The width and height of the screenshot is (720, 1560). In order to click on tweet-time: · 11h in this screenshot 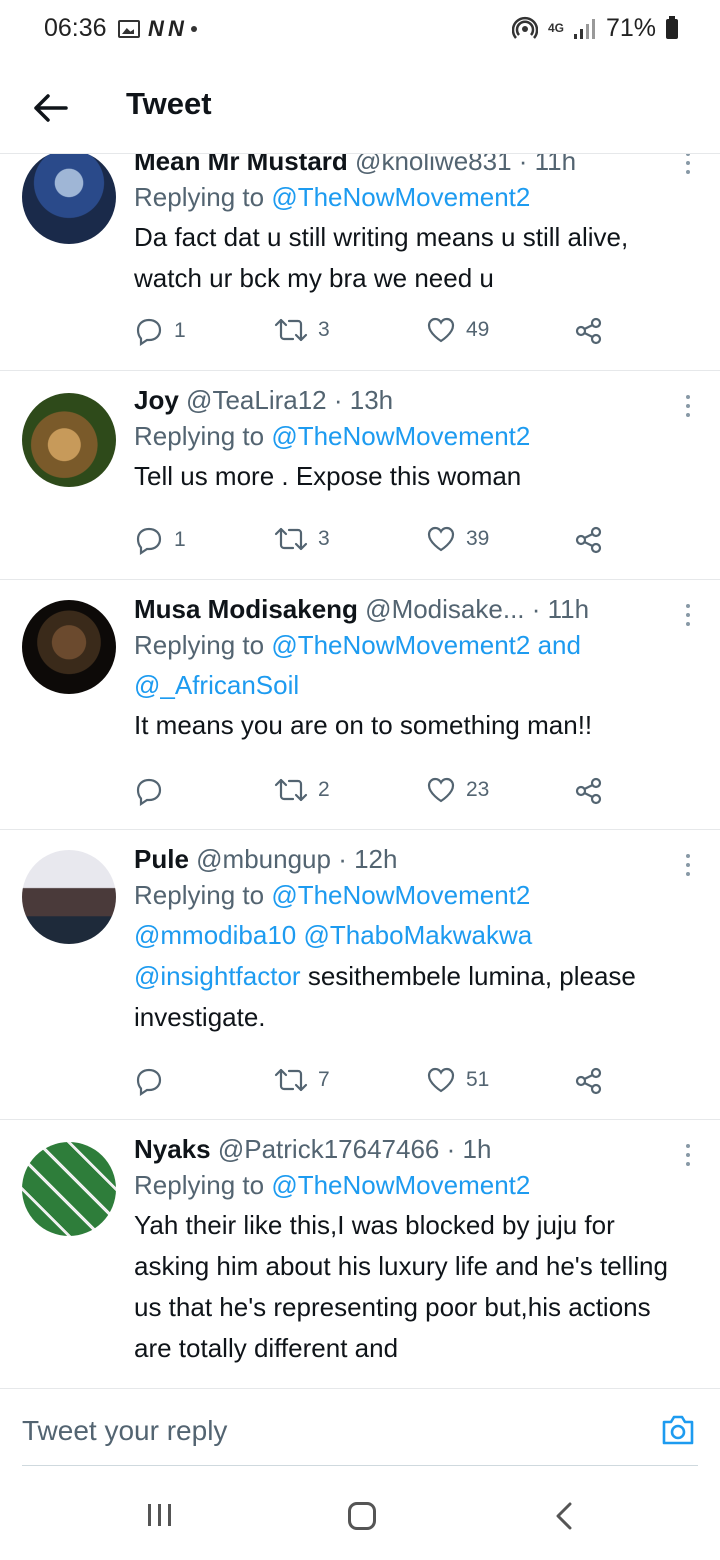, I will do `click(560, 609)`.